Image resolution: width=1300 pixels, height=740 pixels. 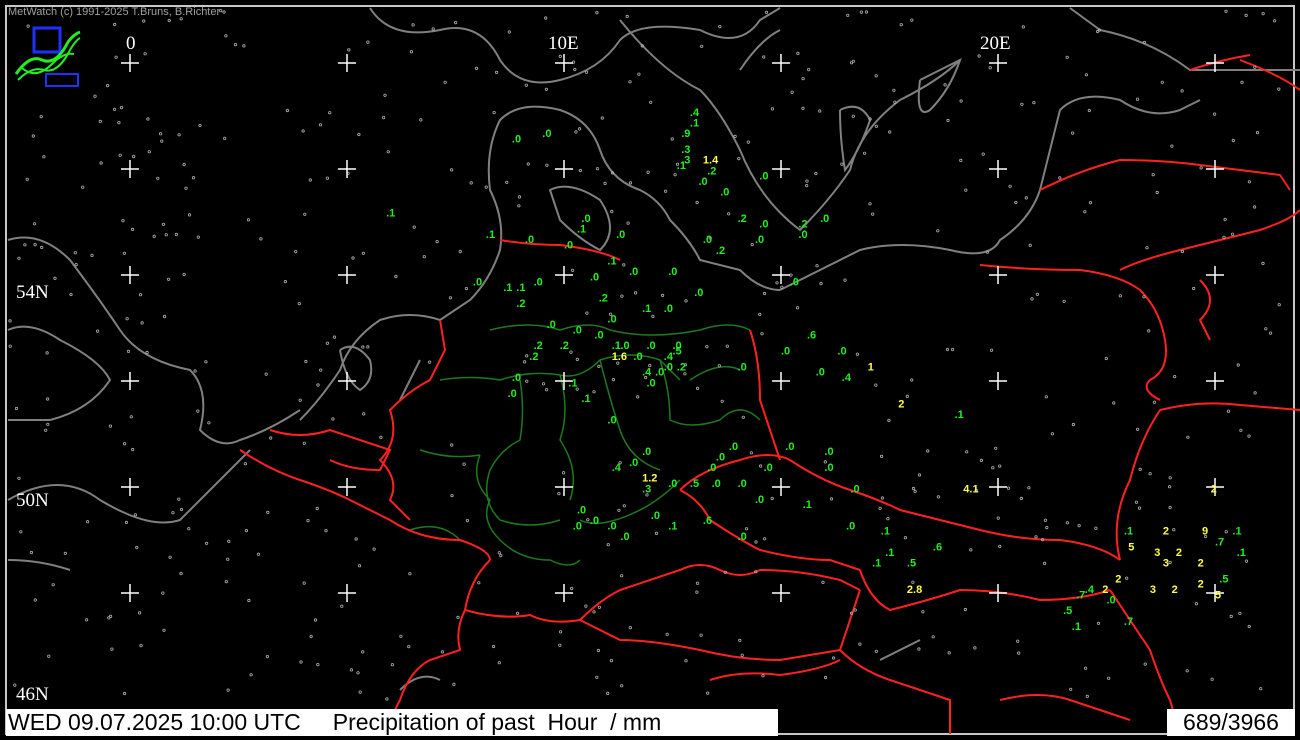 What do you see at coordinates (1218, 595) in the screenshot?
I see `precip-value: 5` at bounding box center [1218, 595].